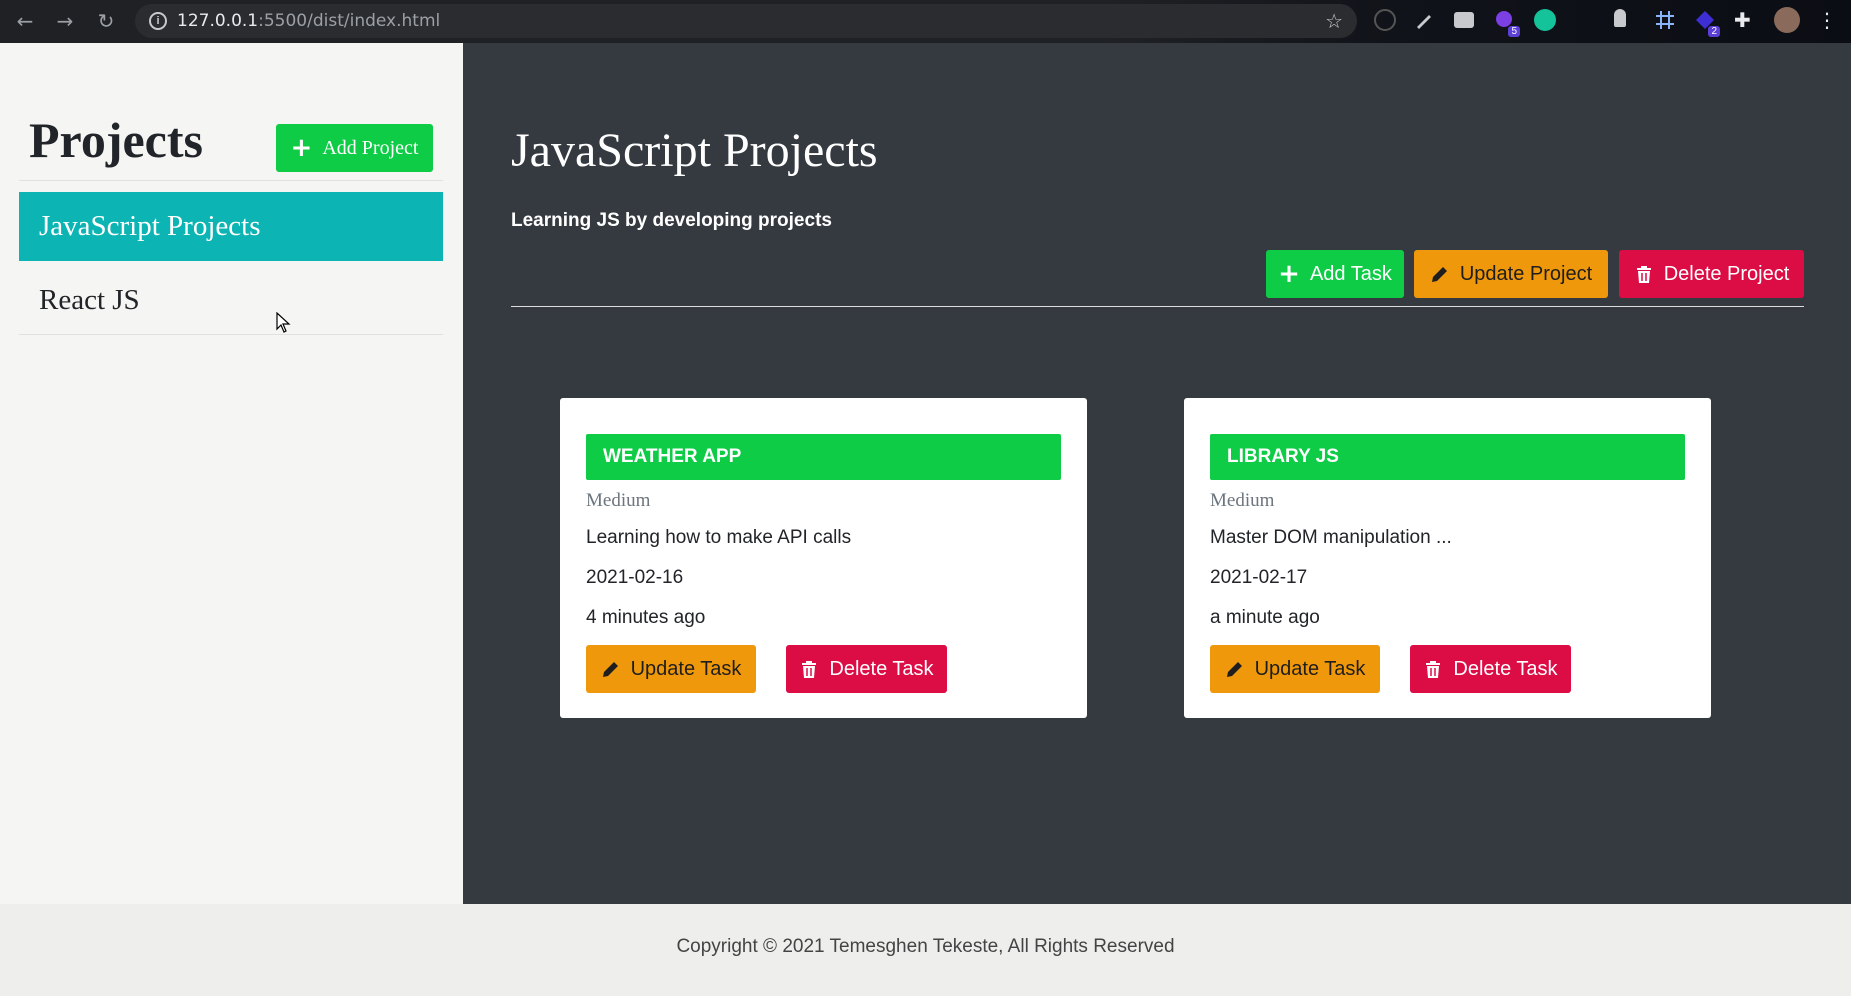 Image resolution: width=1851 pixels, height=996 pixels. I want to click on task-created-ago: 4 minutes ago, so click(646, 617).